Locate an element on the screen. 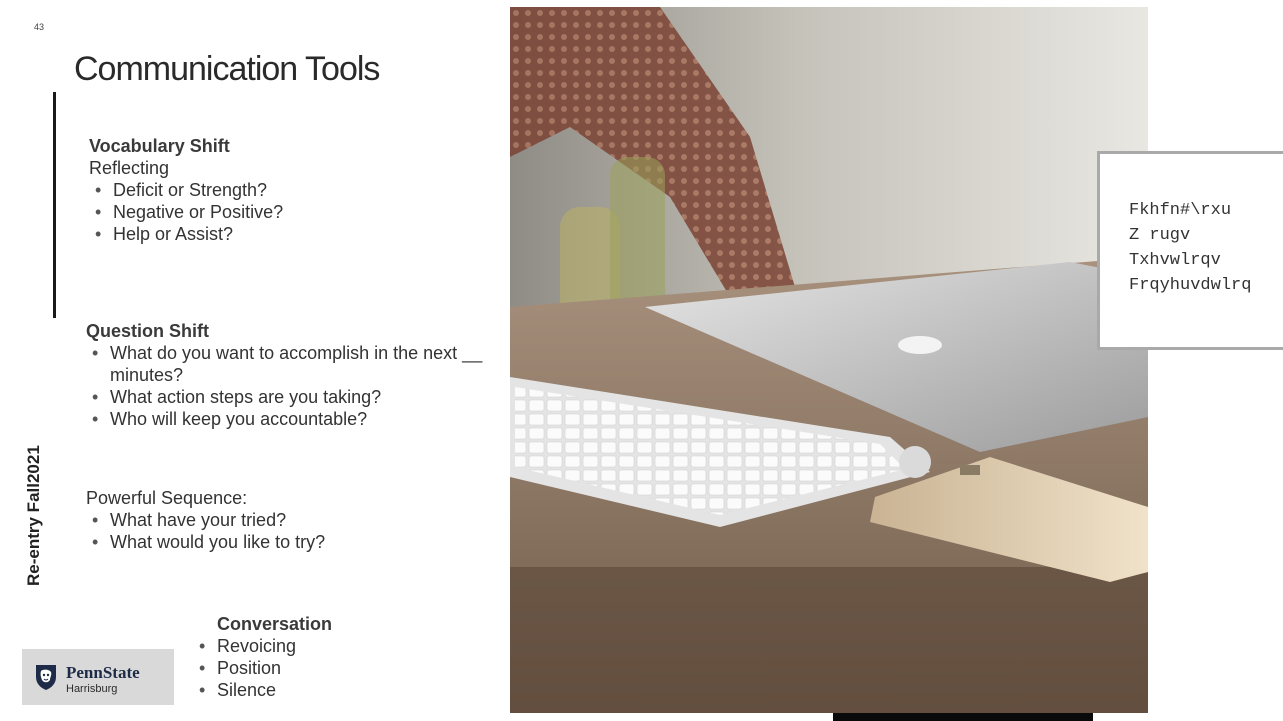 The height and width of the screenshot is (721, 1283). list-item: Revoicing is located at coordinates (262, 646).